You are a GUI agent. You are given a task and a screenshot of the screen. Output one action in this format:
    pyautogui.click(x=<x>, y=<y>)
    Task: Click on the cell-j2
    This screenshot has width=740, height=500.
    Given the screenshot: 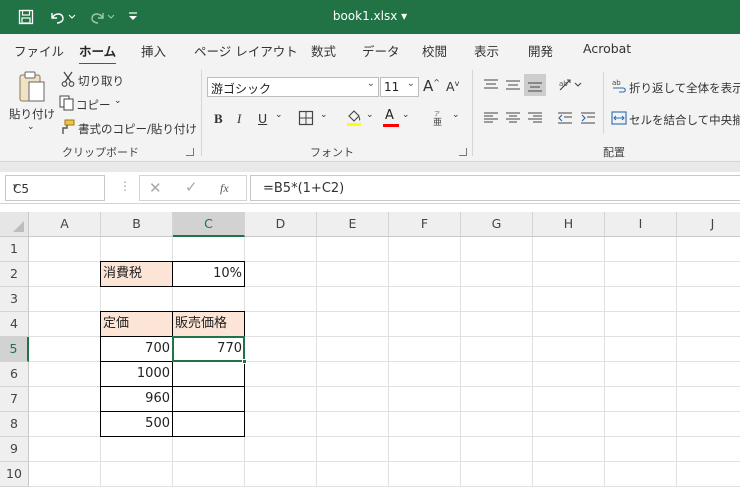 What is the action you would take?
    pyautogui.click(x=708, y=274)
    